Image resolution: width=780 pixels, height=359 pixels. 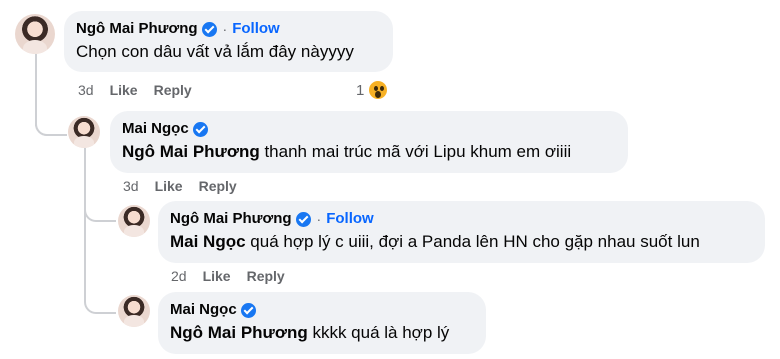 I want to click on comment-body: kkkk quá là hợp lý, so click(x=381, y=332).